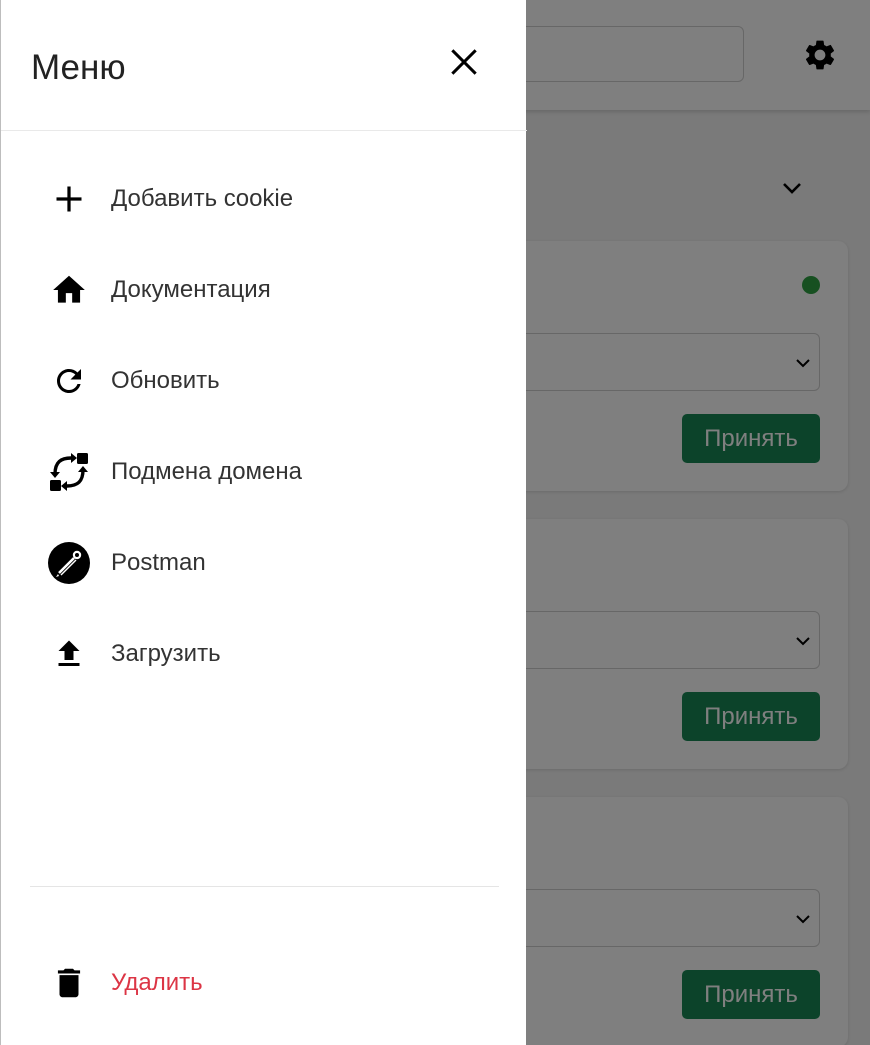  What do you see at coordinates (264, 886) in the screenshot?
I see `menu-divider` at bounding box center [264, 886].